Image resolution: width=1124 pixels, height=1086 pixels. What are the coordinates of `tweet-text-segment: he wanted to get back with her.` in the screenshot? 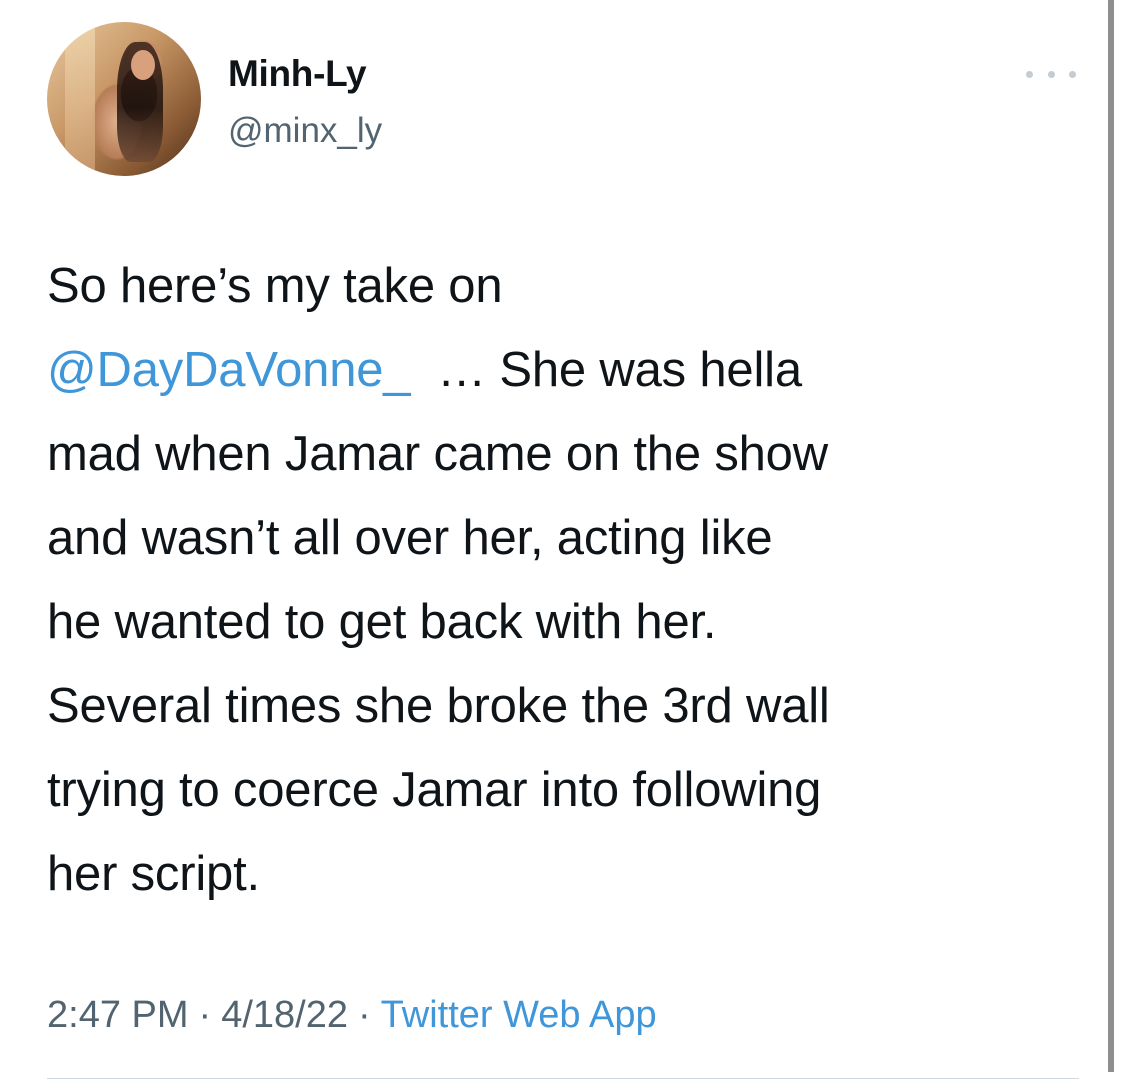 It's located at (382, 622).